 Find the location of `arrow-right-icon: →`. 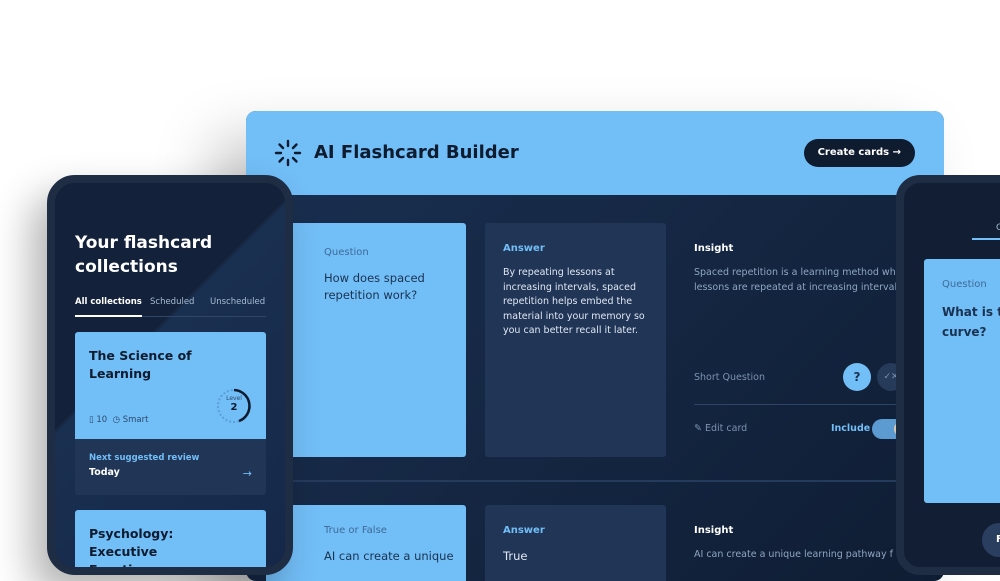

arrow-right-icon: → is located at coordinates (247, 473).